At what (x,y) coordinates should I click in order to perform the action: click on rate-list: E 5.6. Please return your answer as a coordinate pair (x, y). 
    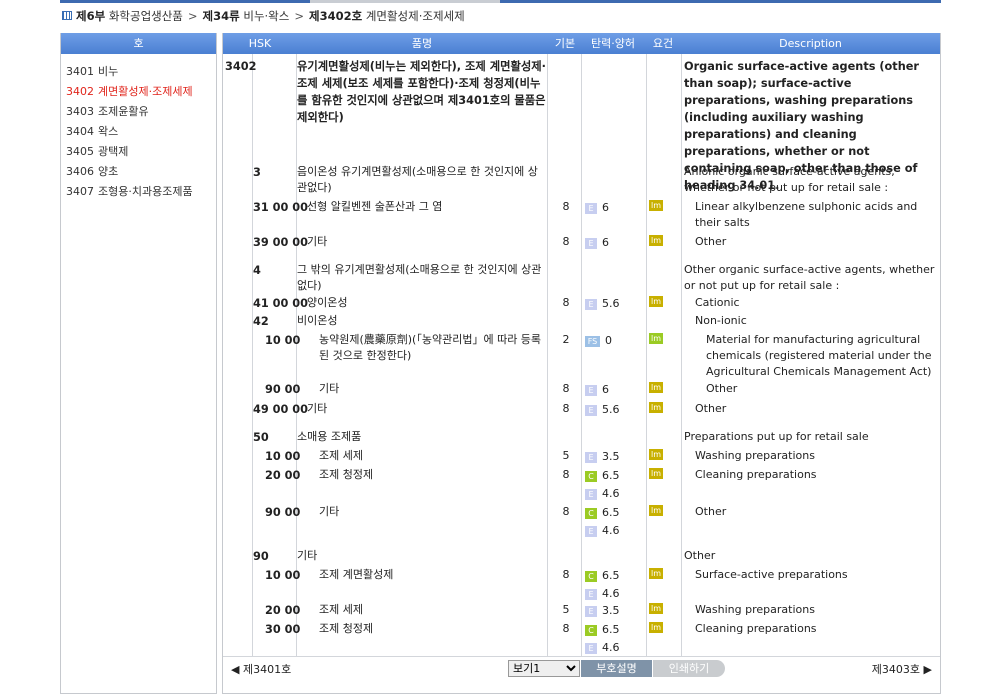
    Looking at the image, I should click on (602, 410).